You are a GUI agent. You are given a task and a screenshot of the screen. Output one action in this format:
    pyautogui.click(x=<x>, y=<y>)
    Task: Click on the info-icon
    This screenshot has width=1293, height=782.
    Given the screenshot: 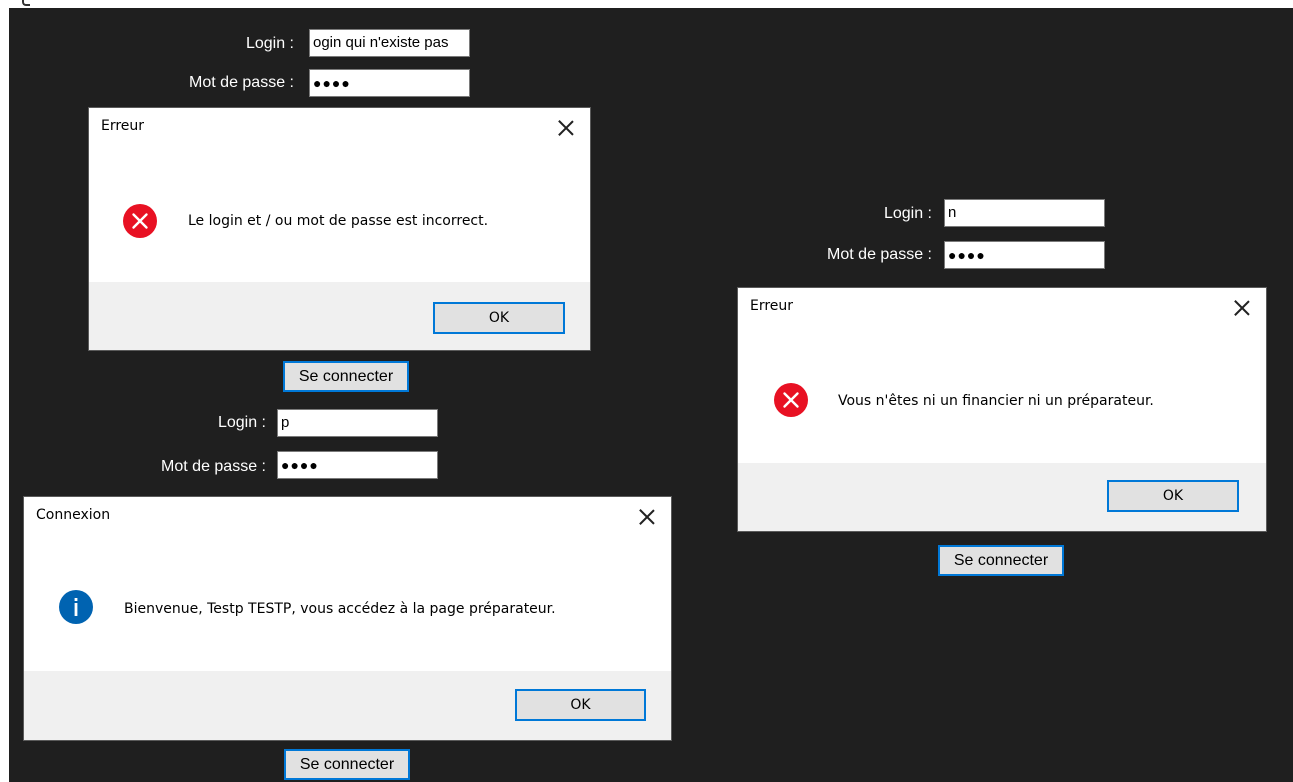 What is the action you would take?
    pyautogui.click(x=76, y=607)
    